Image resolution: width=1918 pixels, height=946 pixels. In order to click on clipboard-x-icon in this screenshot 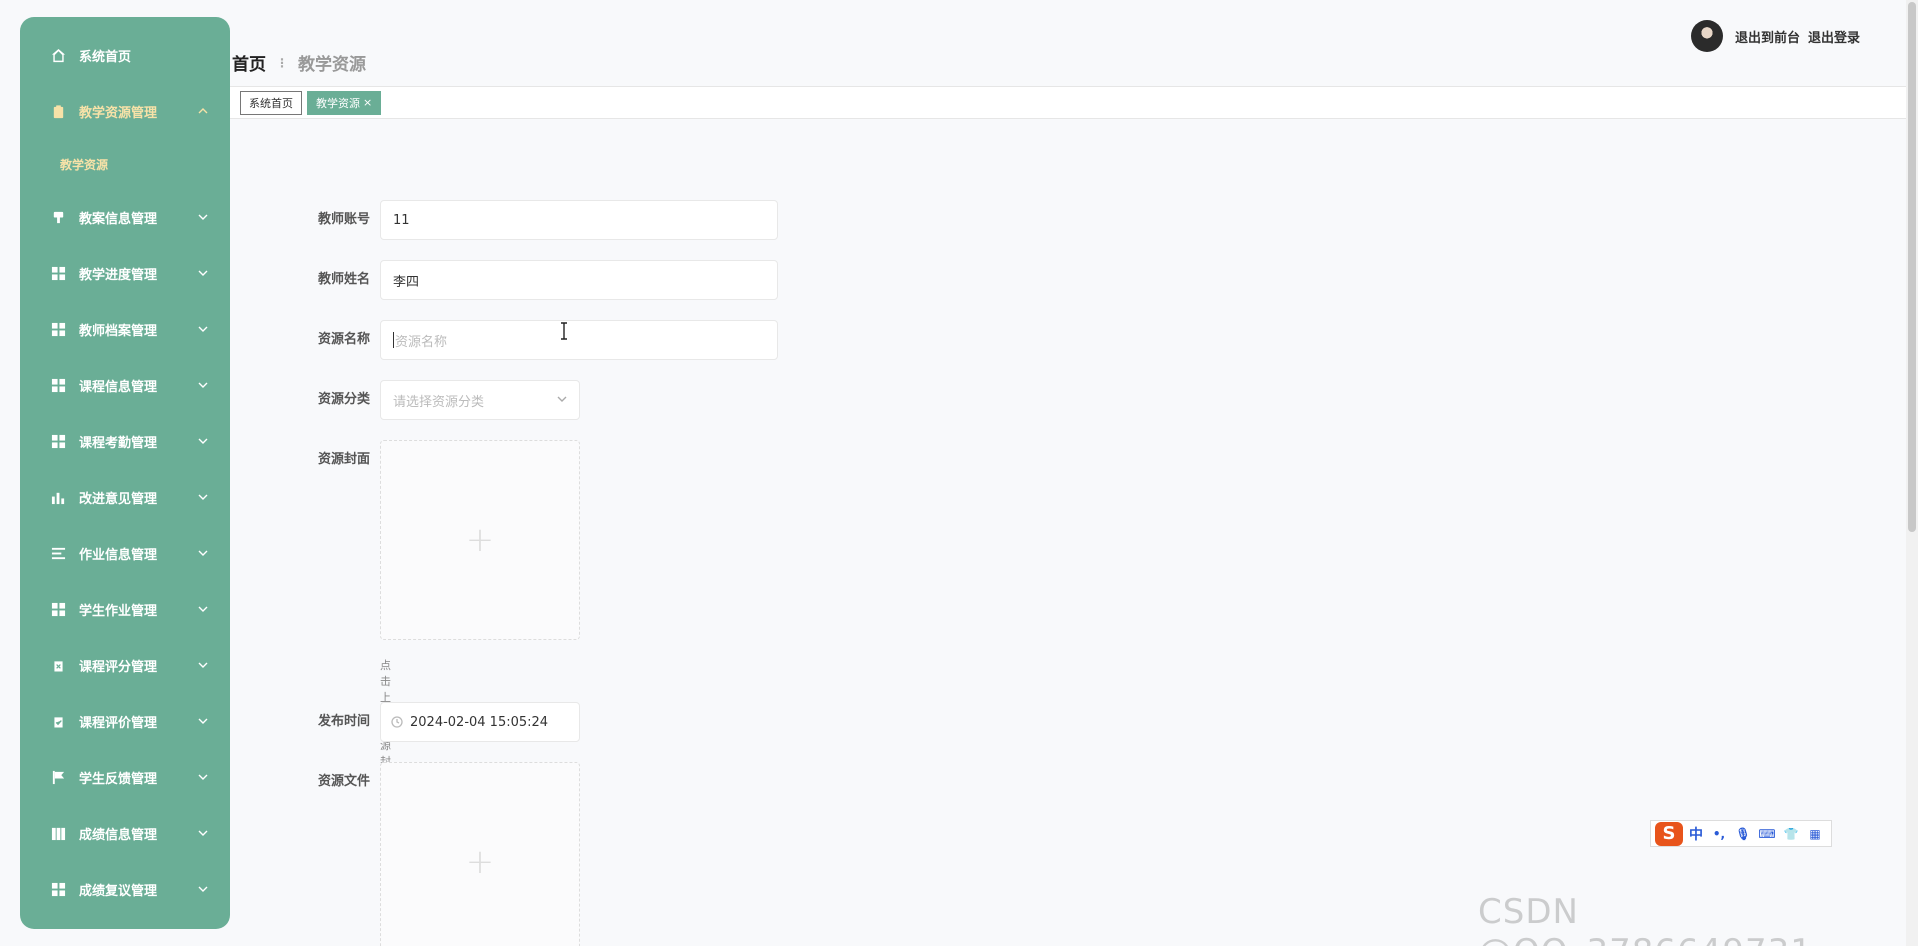, I will do `click(58, 665)`.